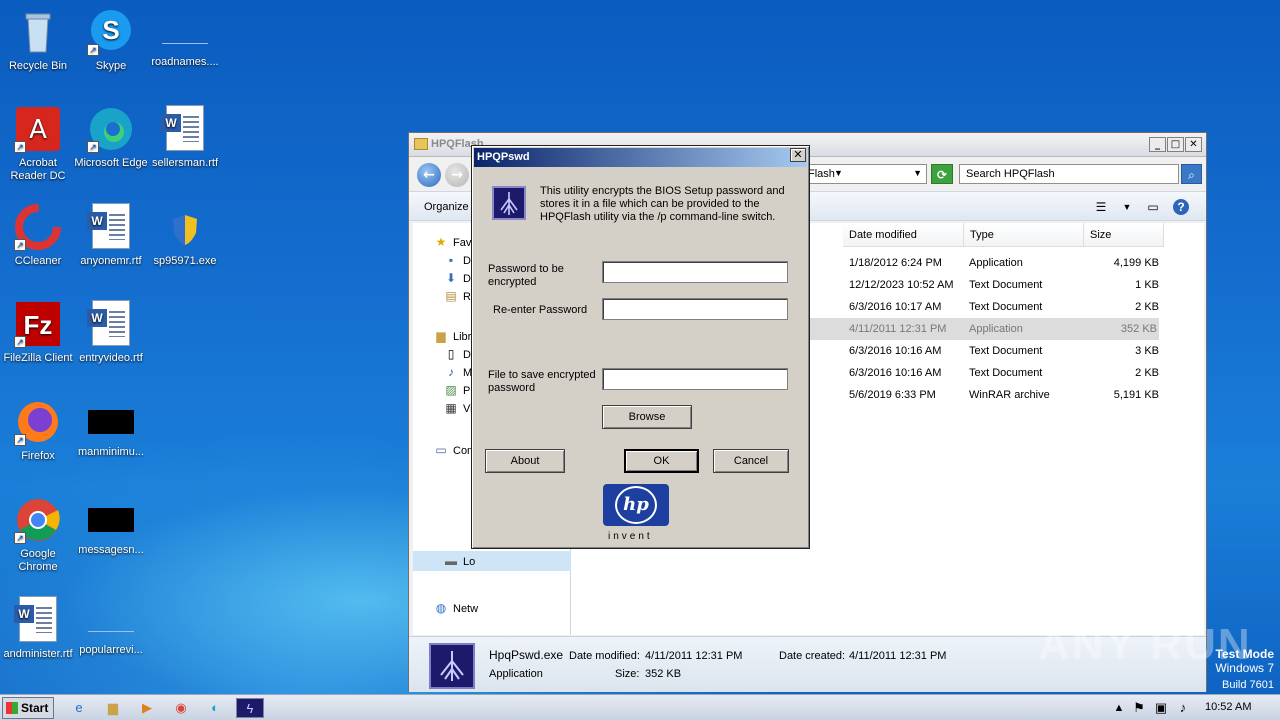  I want to click on start-button: Start, so click(28, 708).